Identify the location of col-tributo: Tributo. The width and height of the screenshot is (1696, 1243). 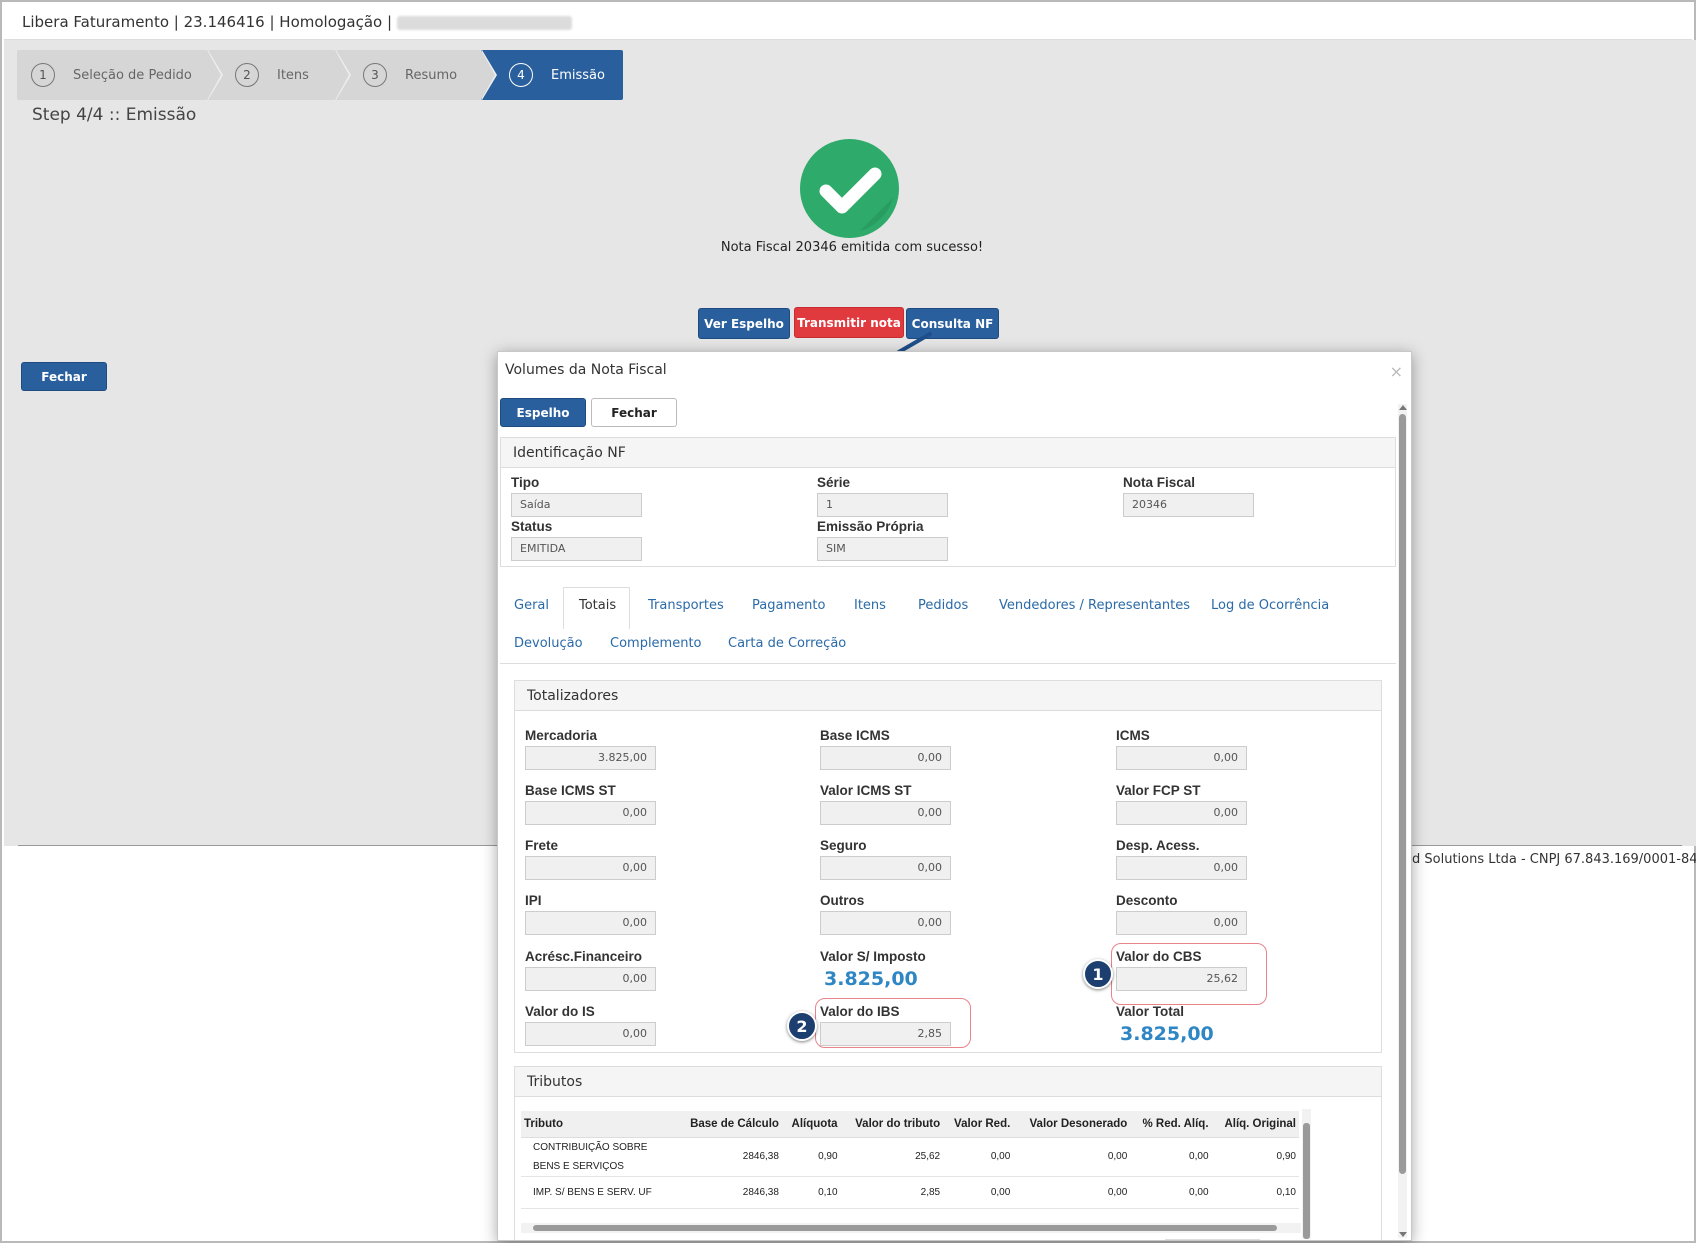
(598, 1124).